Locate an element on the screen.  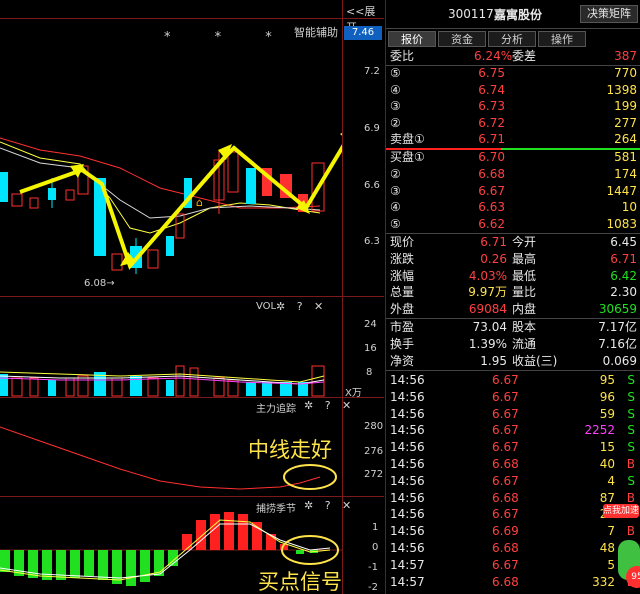
mainforce-axis-label: 276 is located at coordinates (374, 451).